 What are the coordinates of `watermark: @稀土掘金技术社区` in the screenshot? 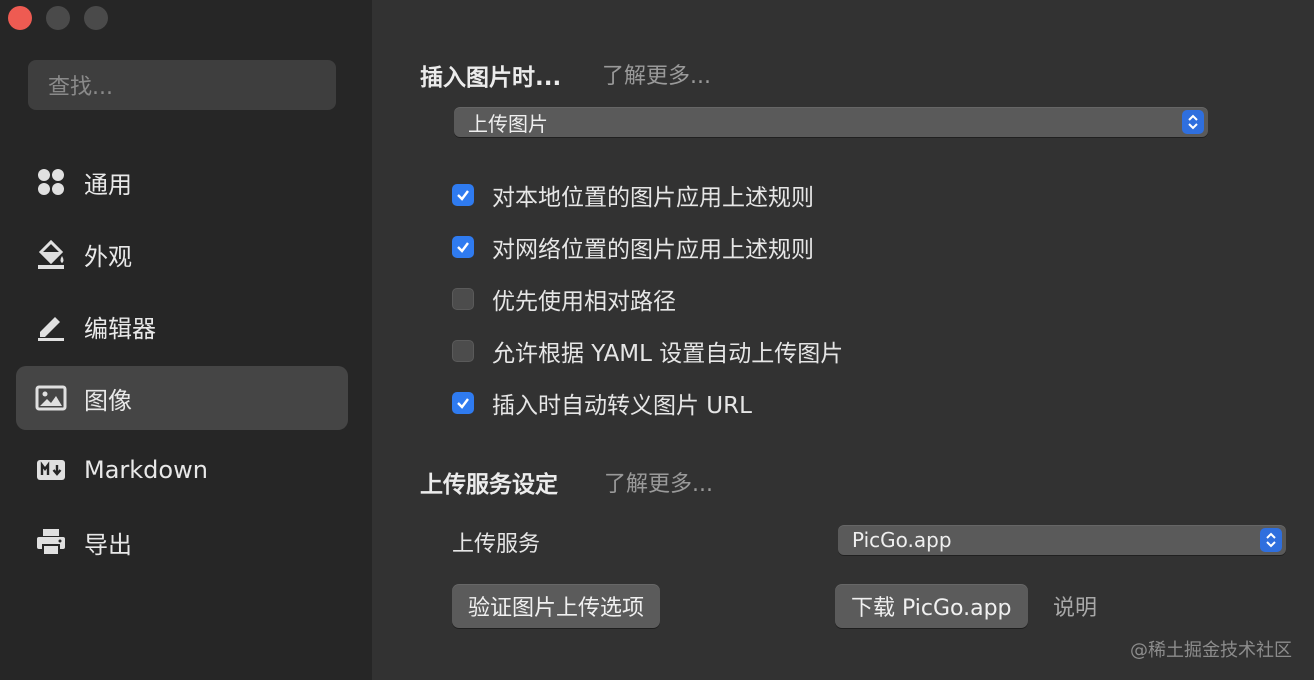 It's located at (1211, 650).